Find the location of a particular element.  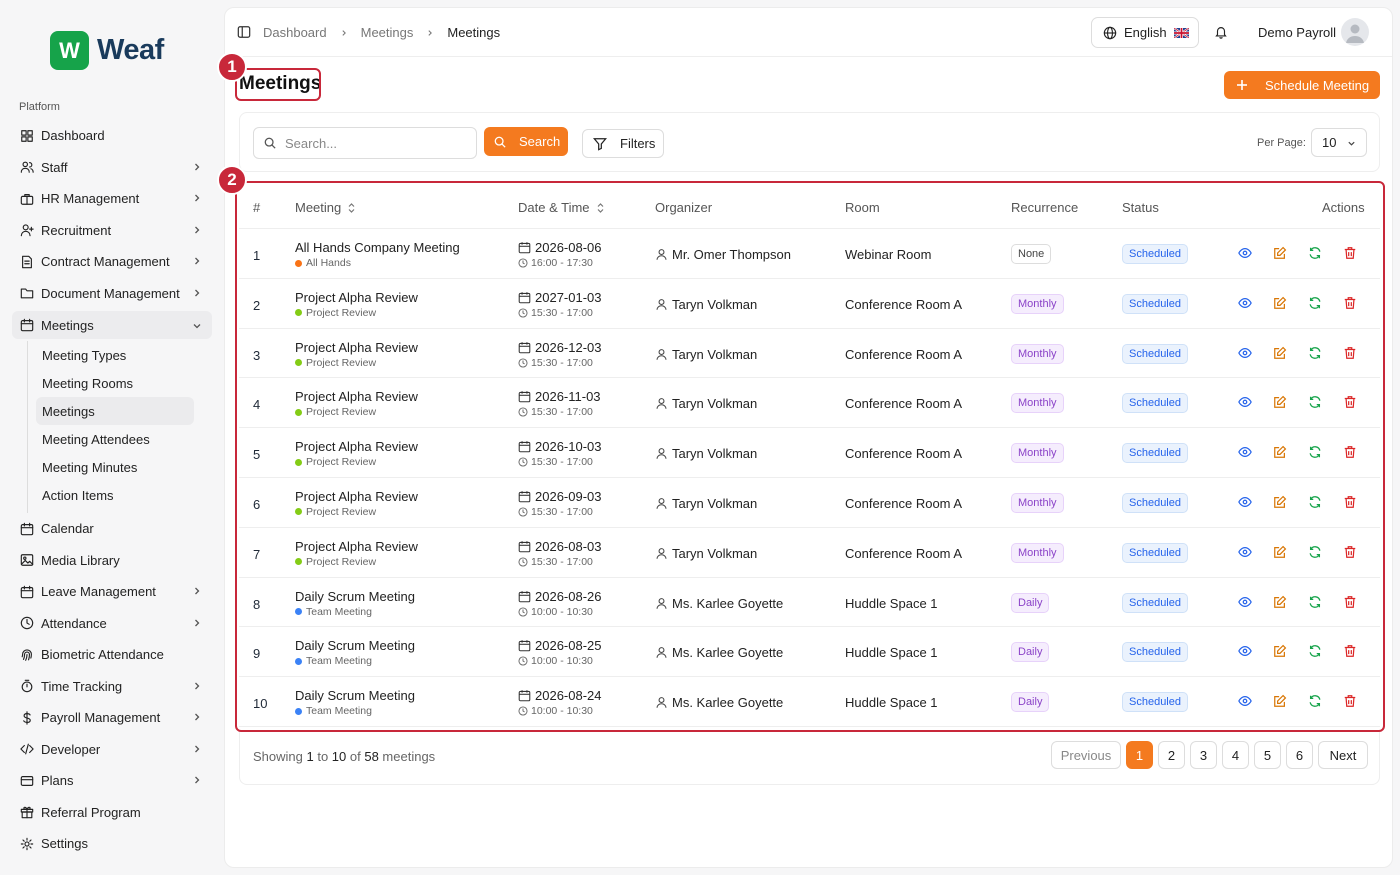

previous-page-button: Previous is located at coordinates (1086, 755).